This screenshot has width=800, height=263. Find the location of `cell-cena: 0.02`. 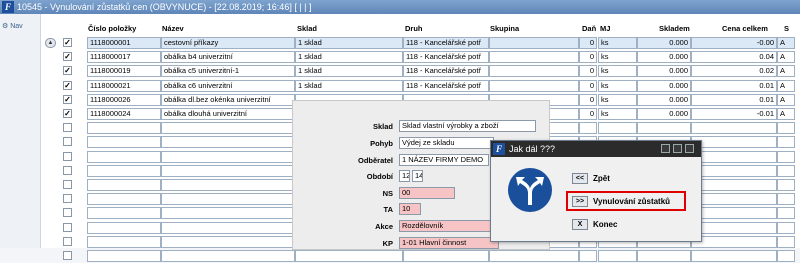

cell-cena: 0.02 is located at coordinates (734, 71).